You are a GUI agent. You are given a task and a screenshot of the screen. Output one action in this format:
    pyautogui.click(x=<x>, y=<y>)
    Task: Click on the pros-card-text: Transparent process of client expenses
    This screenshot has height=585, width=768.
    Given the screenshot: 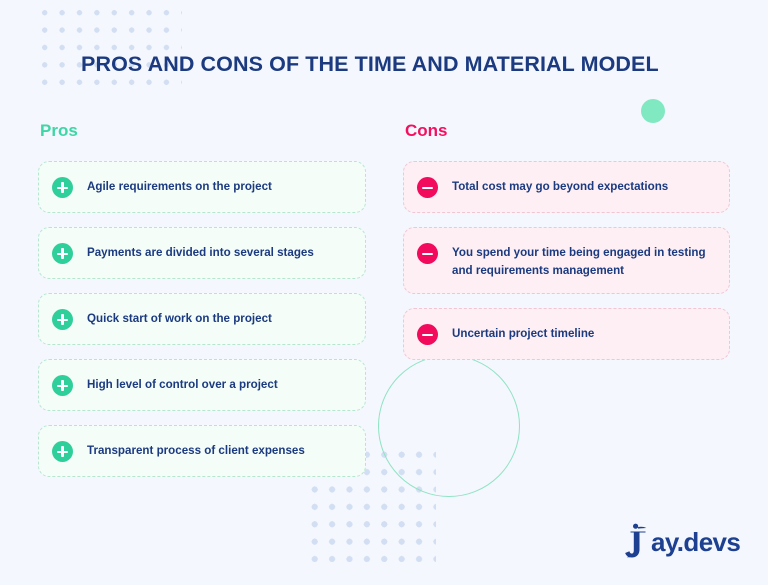 What is the action you would take?
    pyautogui.click(x=196, y=450)
    